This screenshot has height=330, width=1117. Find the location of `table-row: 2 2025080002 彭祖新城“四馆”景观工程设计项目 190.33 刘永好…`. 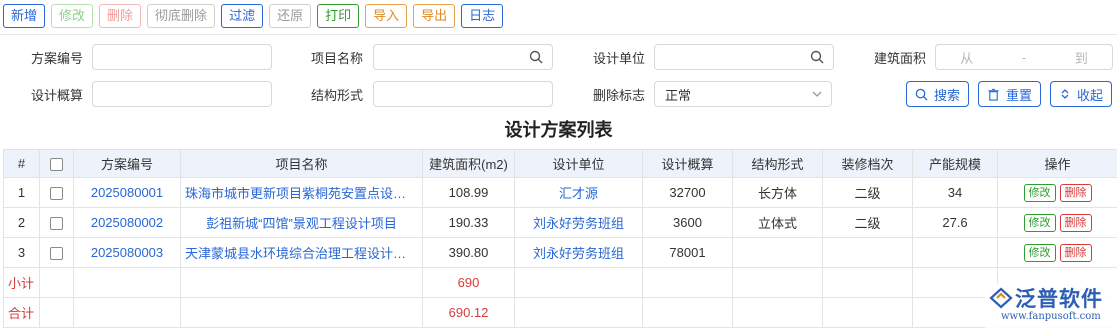

table-row: 2 2025080002 彭祖新城“四馆”景观工程设计项目 190.33 刘永好… is located at coordinates (560, 222).